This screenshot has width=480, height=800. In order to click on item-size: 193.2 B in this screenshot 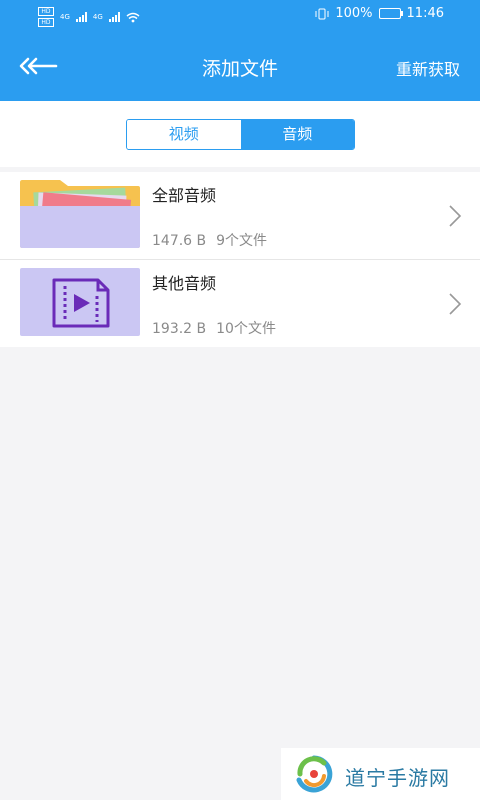, I will do `click(179, 329)`.